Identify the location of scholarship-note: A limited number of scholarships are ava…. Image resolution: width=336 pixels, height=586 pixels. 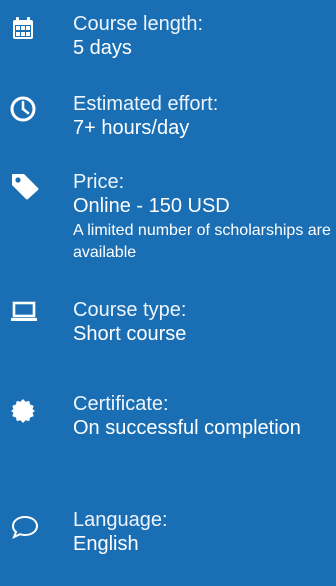
(202, 241).